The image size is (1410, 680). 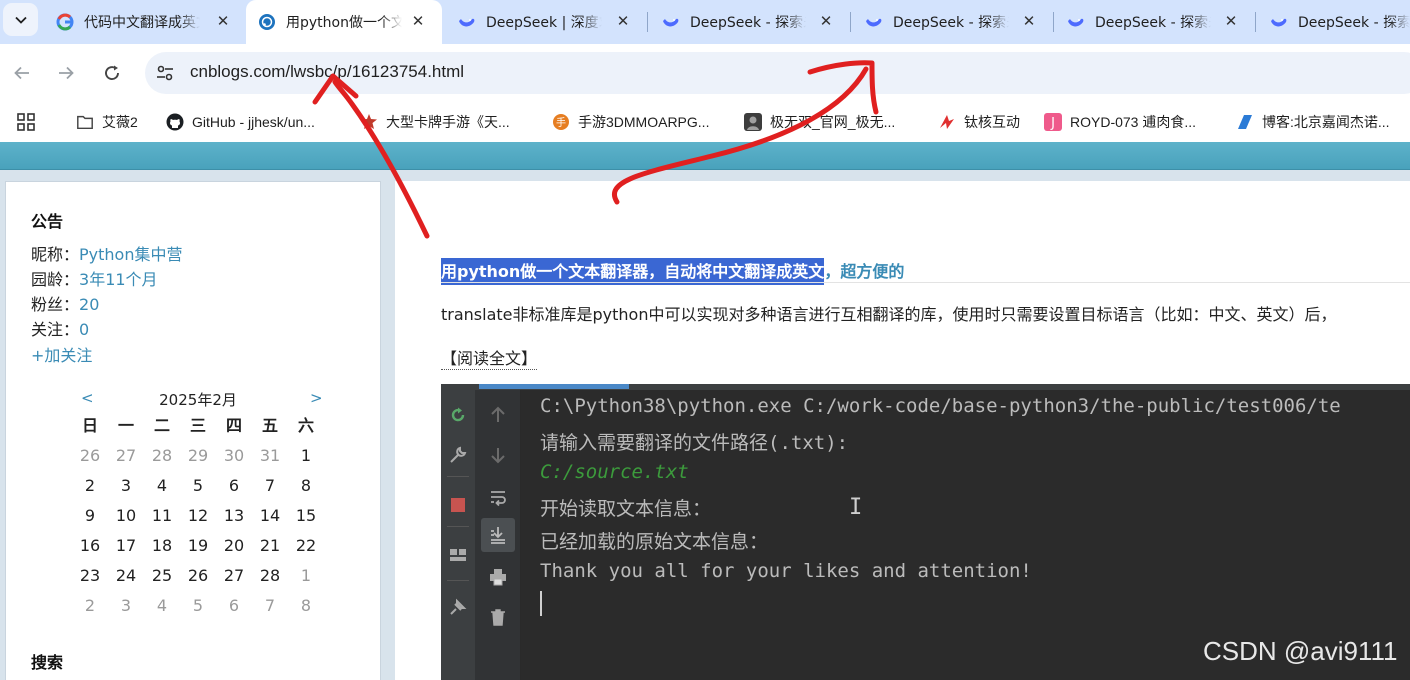 What do you see at coordinates (1300, 651) in the screenshot?
I see `csdn-watermark: CSDN @avi9111` at bounding box center [1300, 651].